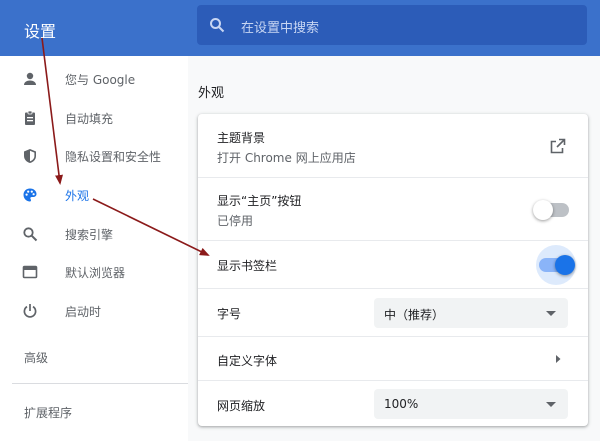  I want to click on browser-icon, so click(30, 272).